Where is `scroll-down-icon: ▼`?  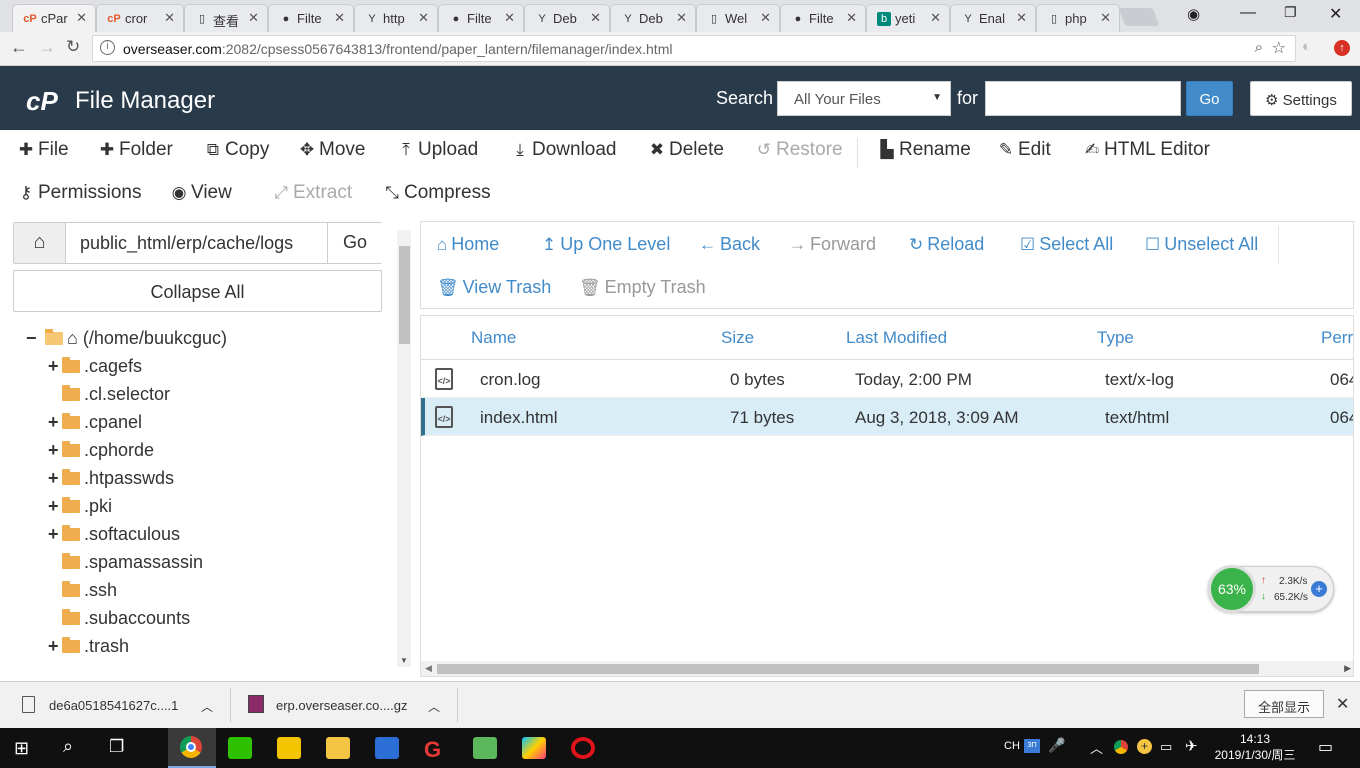
scroll-down-icon: ▼ is located at coordinates (404, 660).